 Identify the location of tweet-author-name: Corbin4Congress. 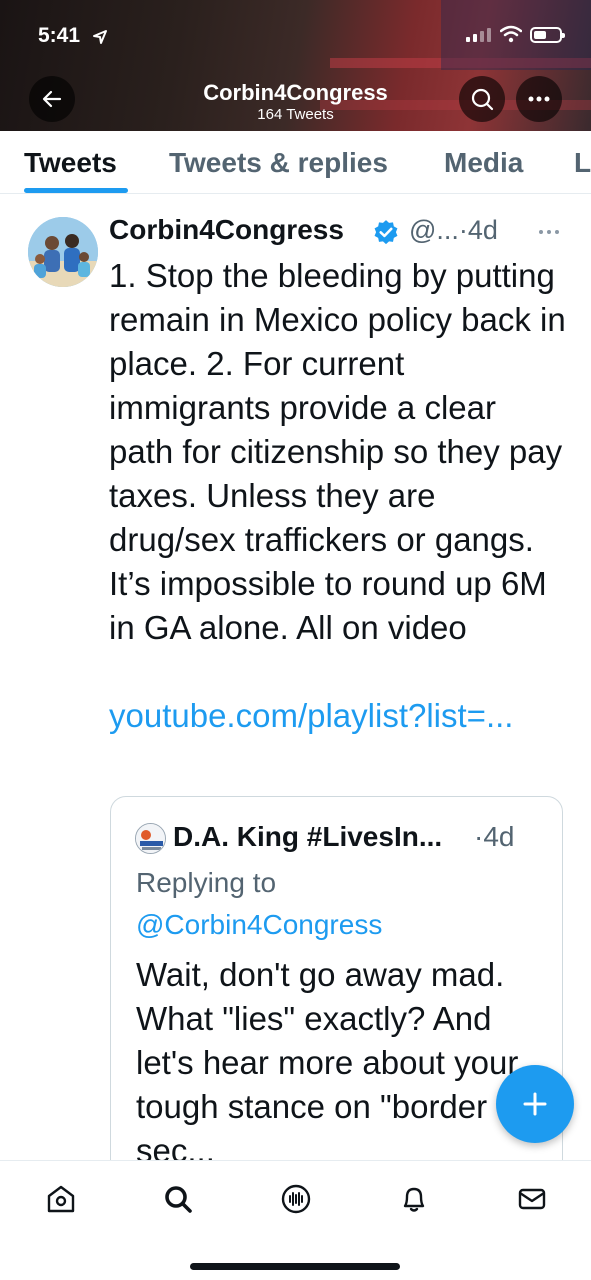
(226, 230).